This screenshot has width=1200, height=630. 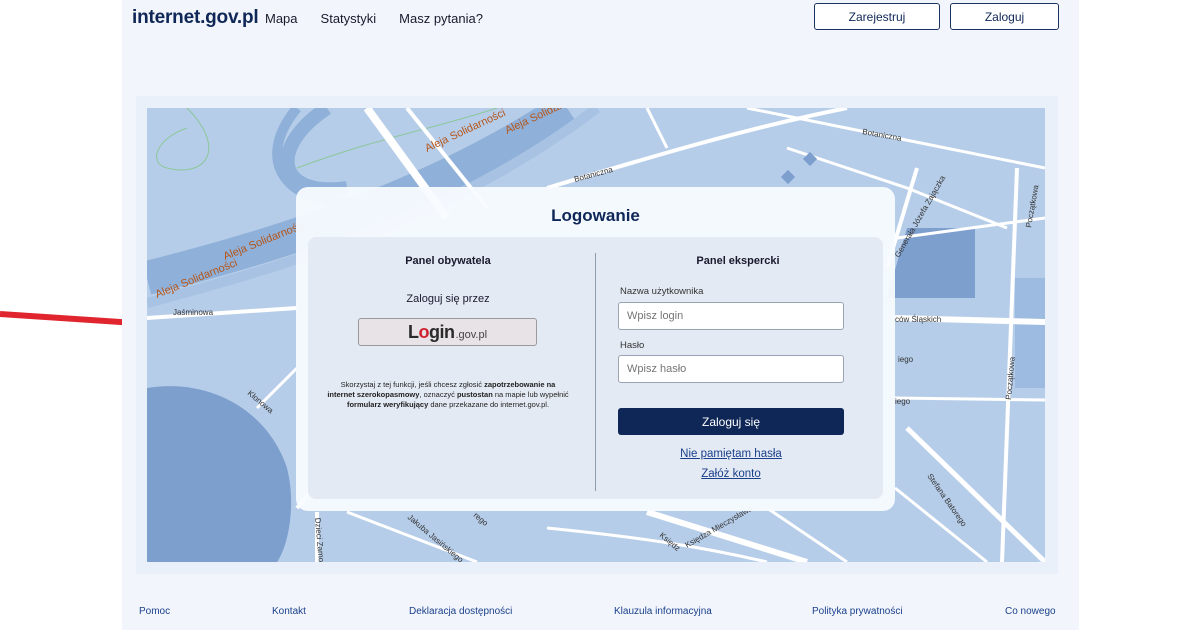 I want to click on footer-help-link: Pomoc, so click(x=154, y=611).